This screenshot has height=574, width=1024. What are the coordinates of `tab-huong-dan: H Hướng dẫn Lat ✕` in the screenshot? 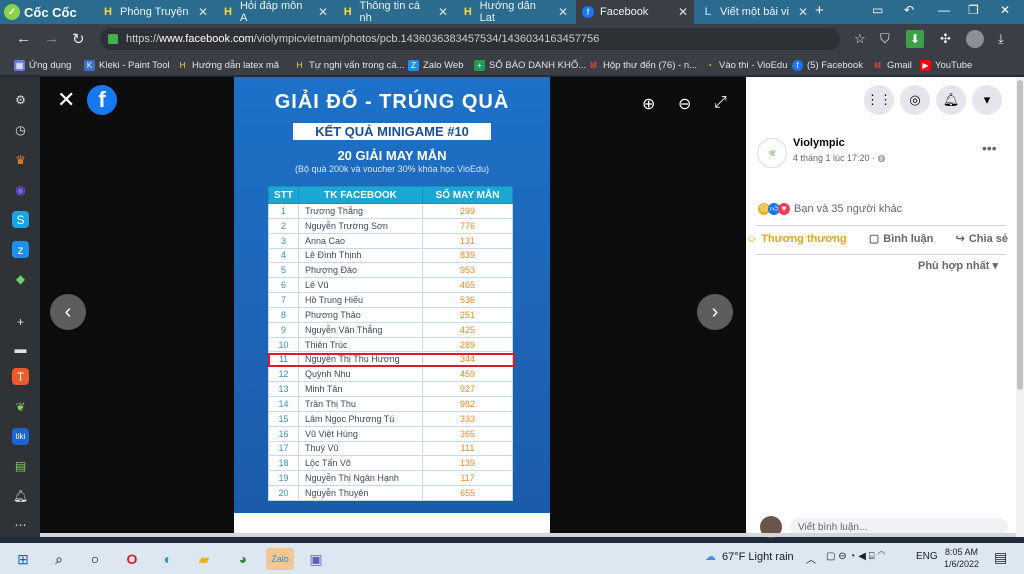 It's located at (515, 12).